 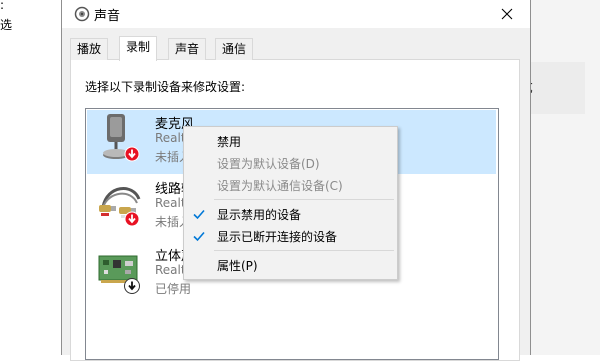 I want to click on tab-playback: 播放, so click(x=89, y=49).